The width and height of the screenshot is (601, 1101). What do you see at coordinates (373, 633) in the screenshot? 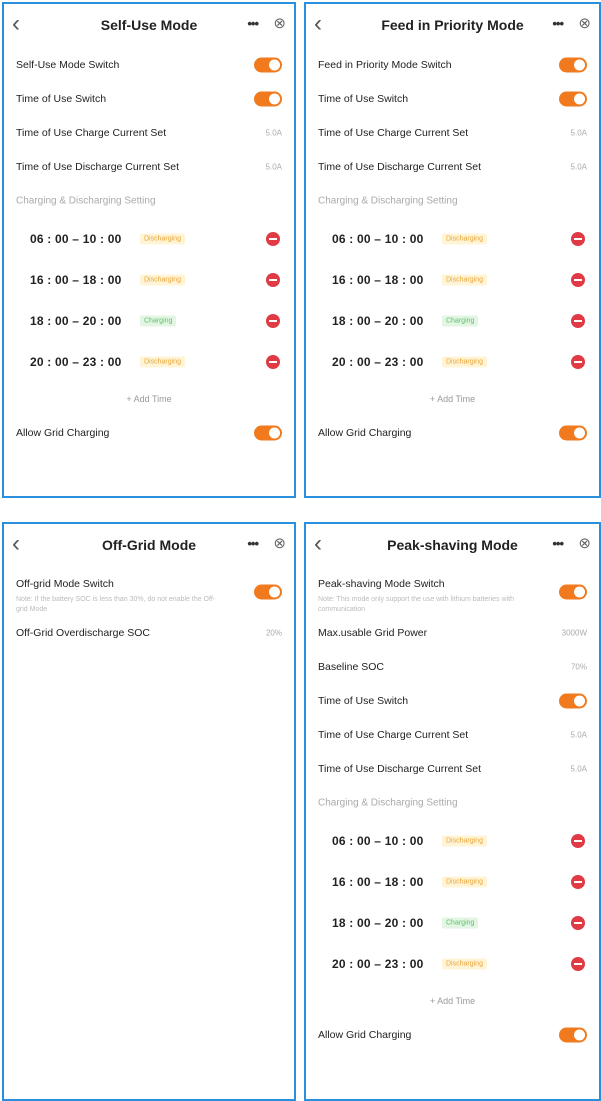
I see `max-grid-power-label: Max.usable Grid Power` at bounding box center [373, 633].